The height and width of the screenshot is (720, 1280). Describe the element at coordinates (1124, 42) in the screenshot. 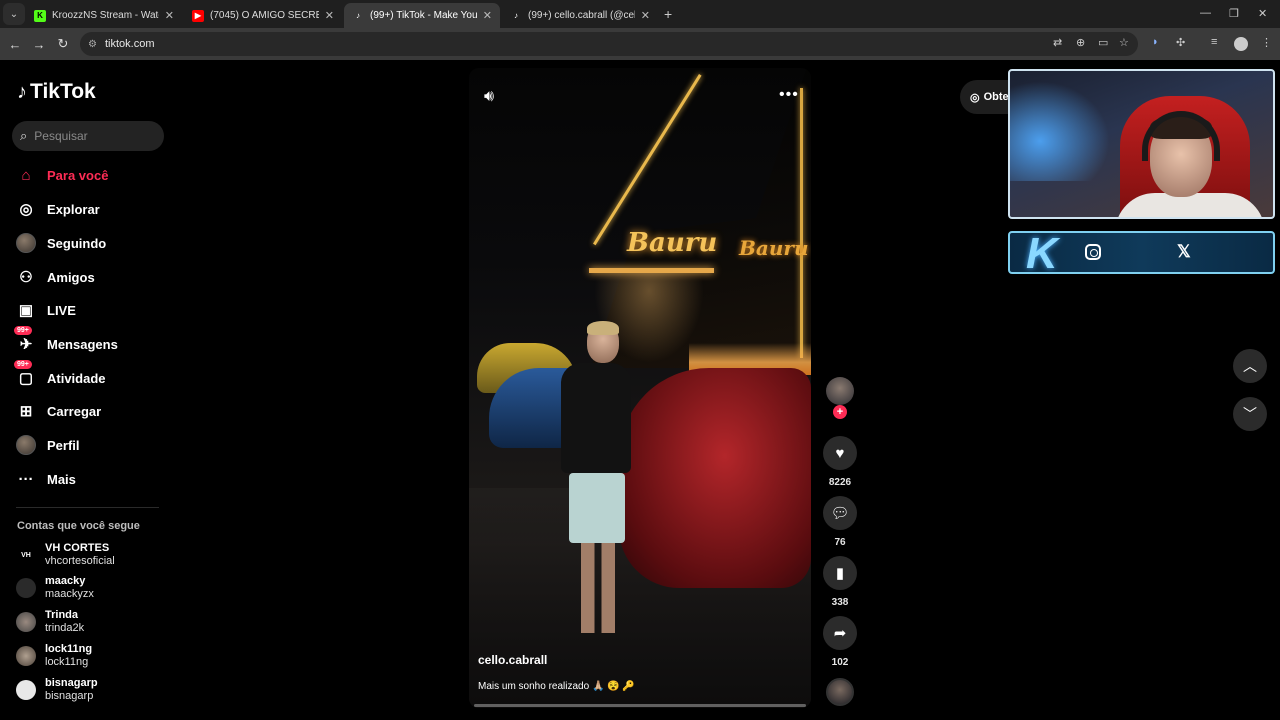

I see `bookmark-star-icon: ☆` at that location.